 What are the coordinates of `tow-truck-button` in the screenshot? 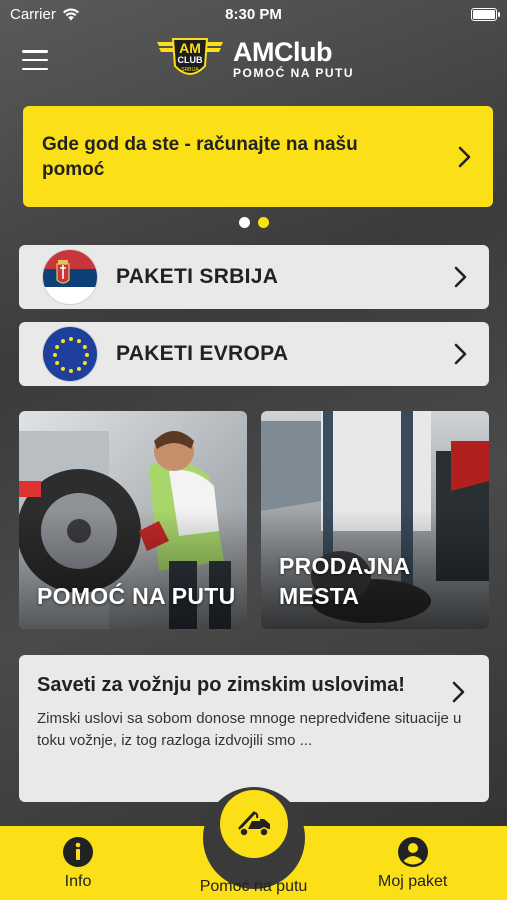 It's located at (254, 824).